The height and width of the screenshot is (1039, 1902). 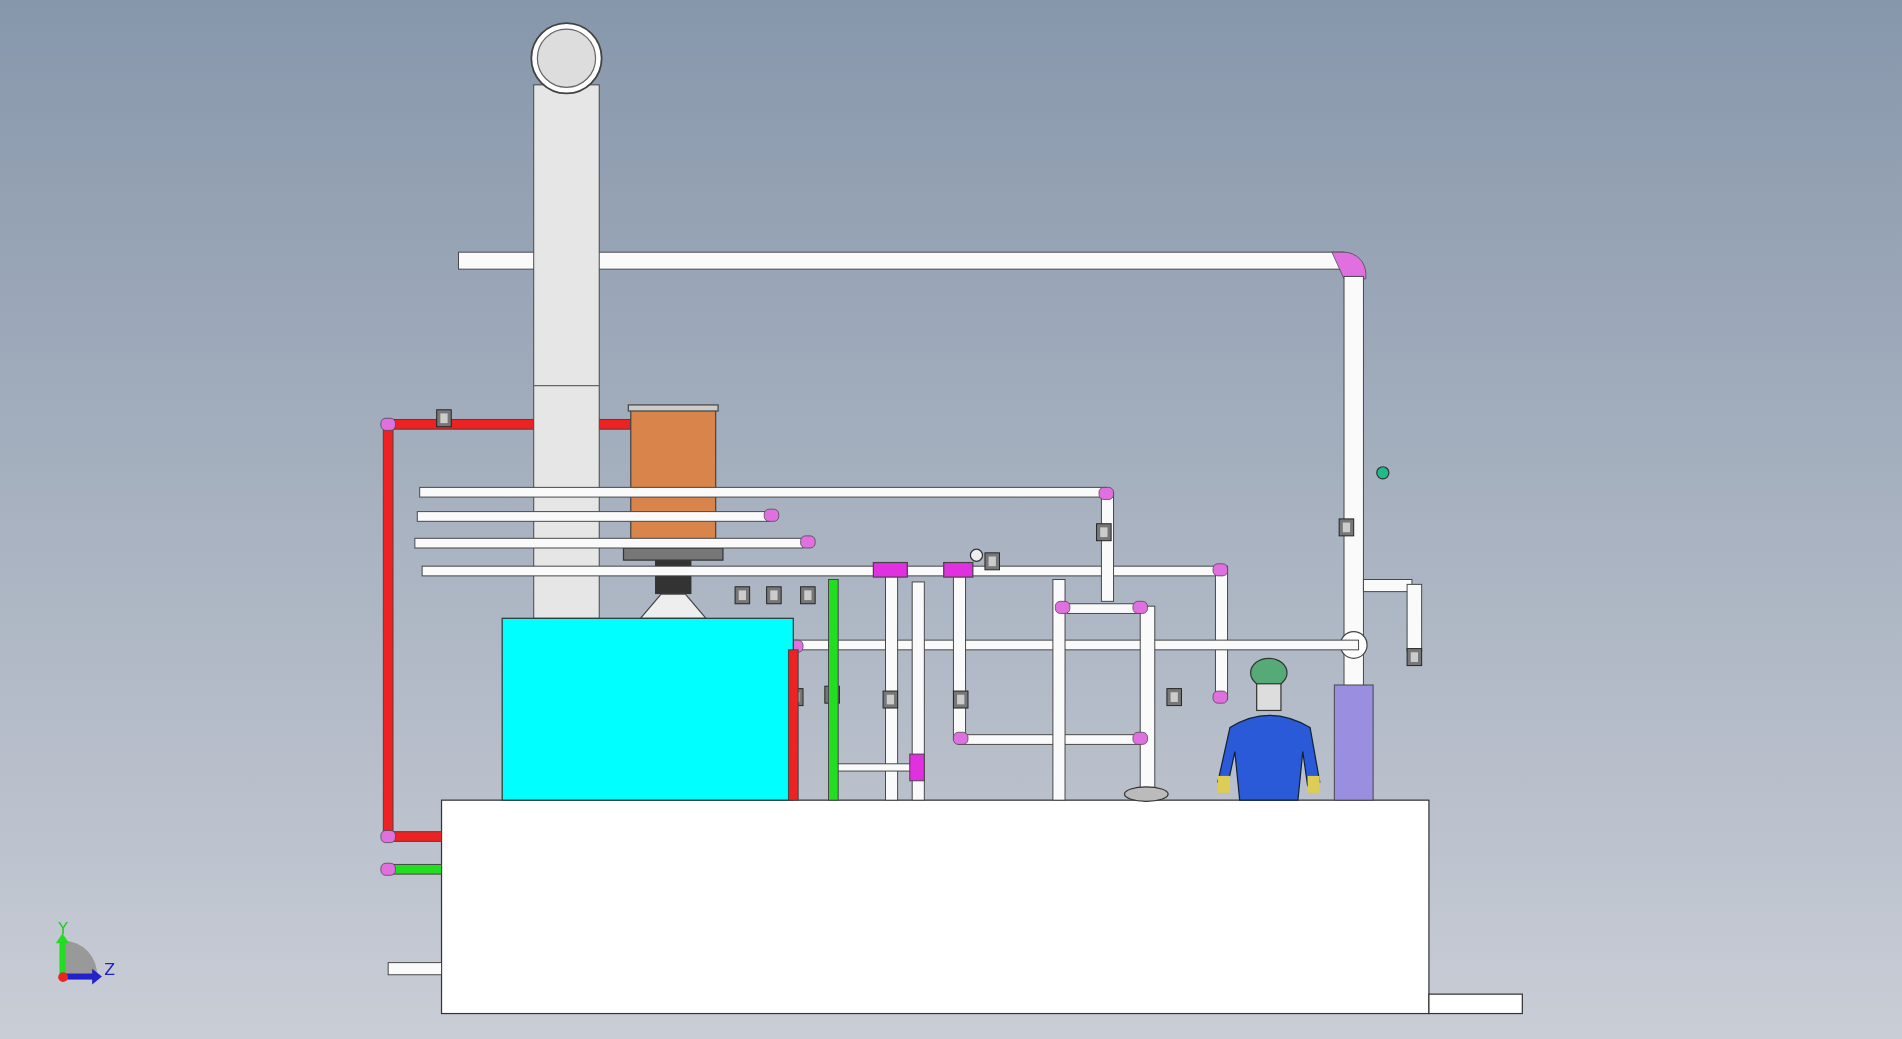 I want to click on z-axis-label: Z, so click(x=110, y=969).